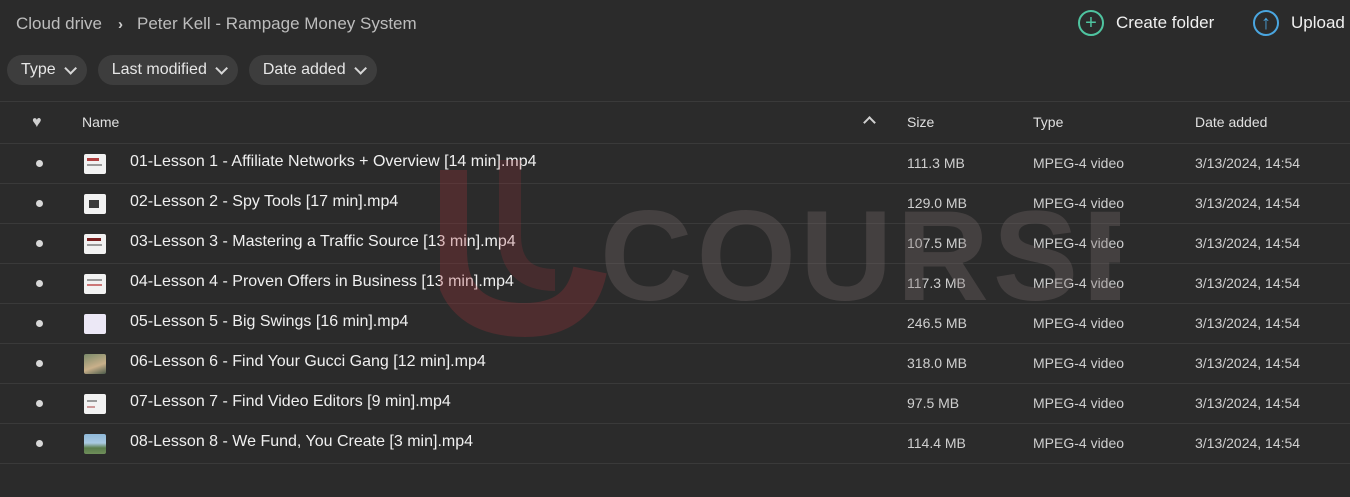  Describe the element at coordinates (159, 69) in the screenshot. I see `filter-last-modified-label: Last modified` at that location.